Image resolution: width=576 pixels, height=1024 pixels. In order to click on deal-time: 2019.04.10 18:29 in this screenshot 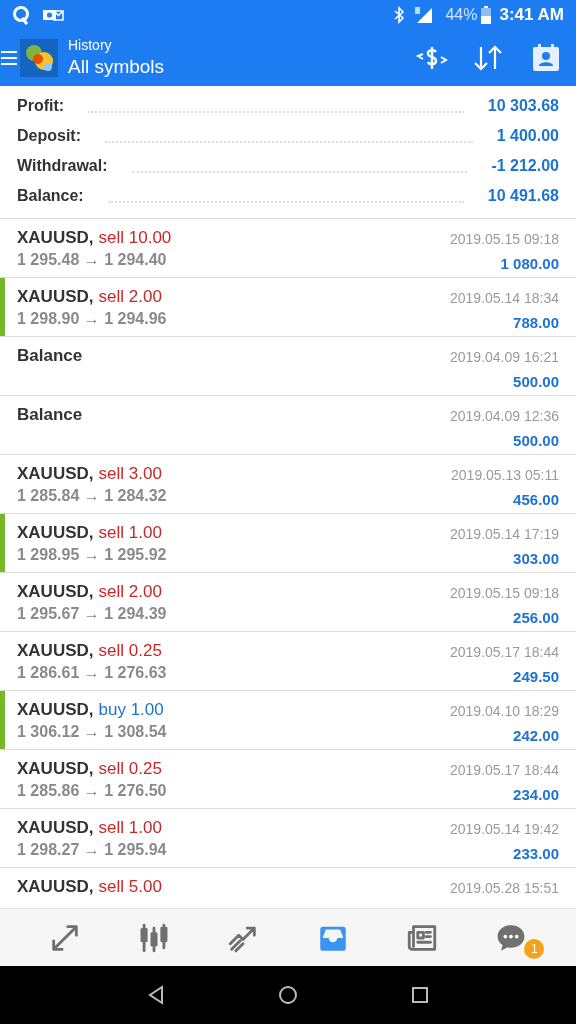, I will do `click(504, 711)`.